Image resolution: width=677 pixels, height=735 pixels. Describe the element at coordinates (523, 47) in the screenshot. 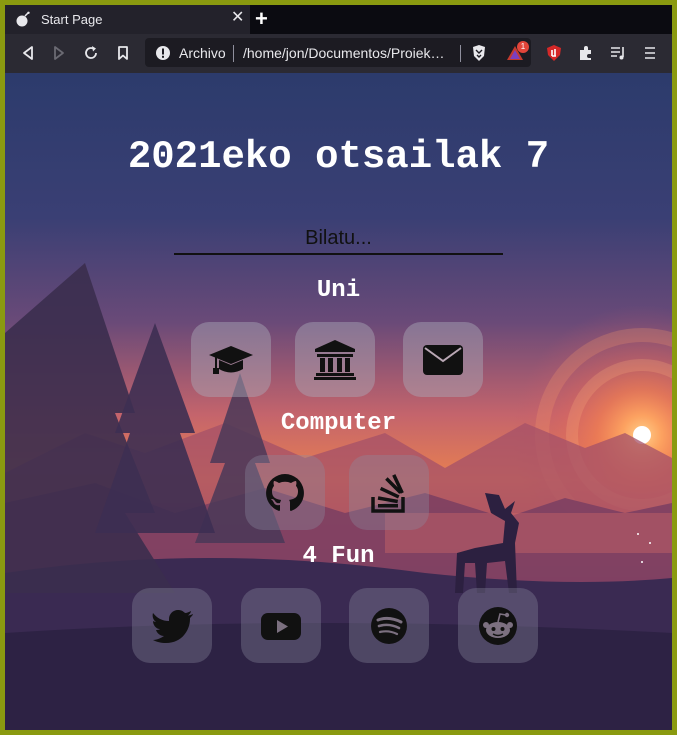

I see `rewards-badge: 1` at that location.